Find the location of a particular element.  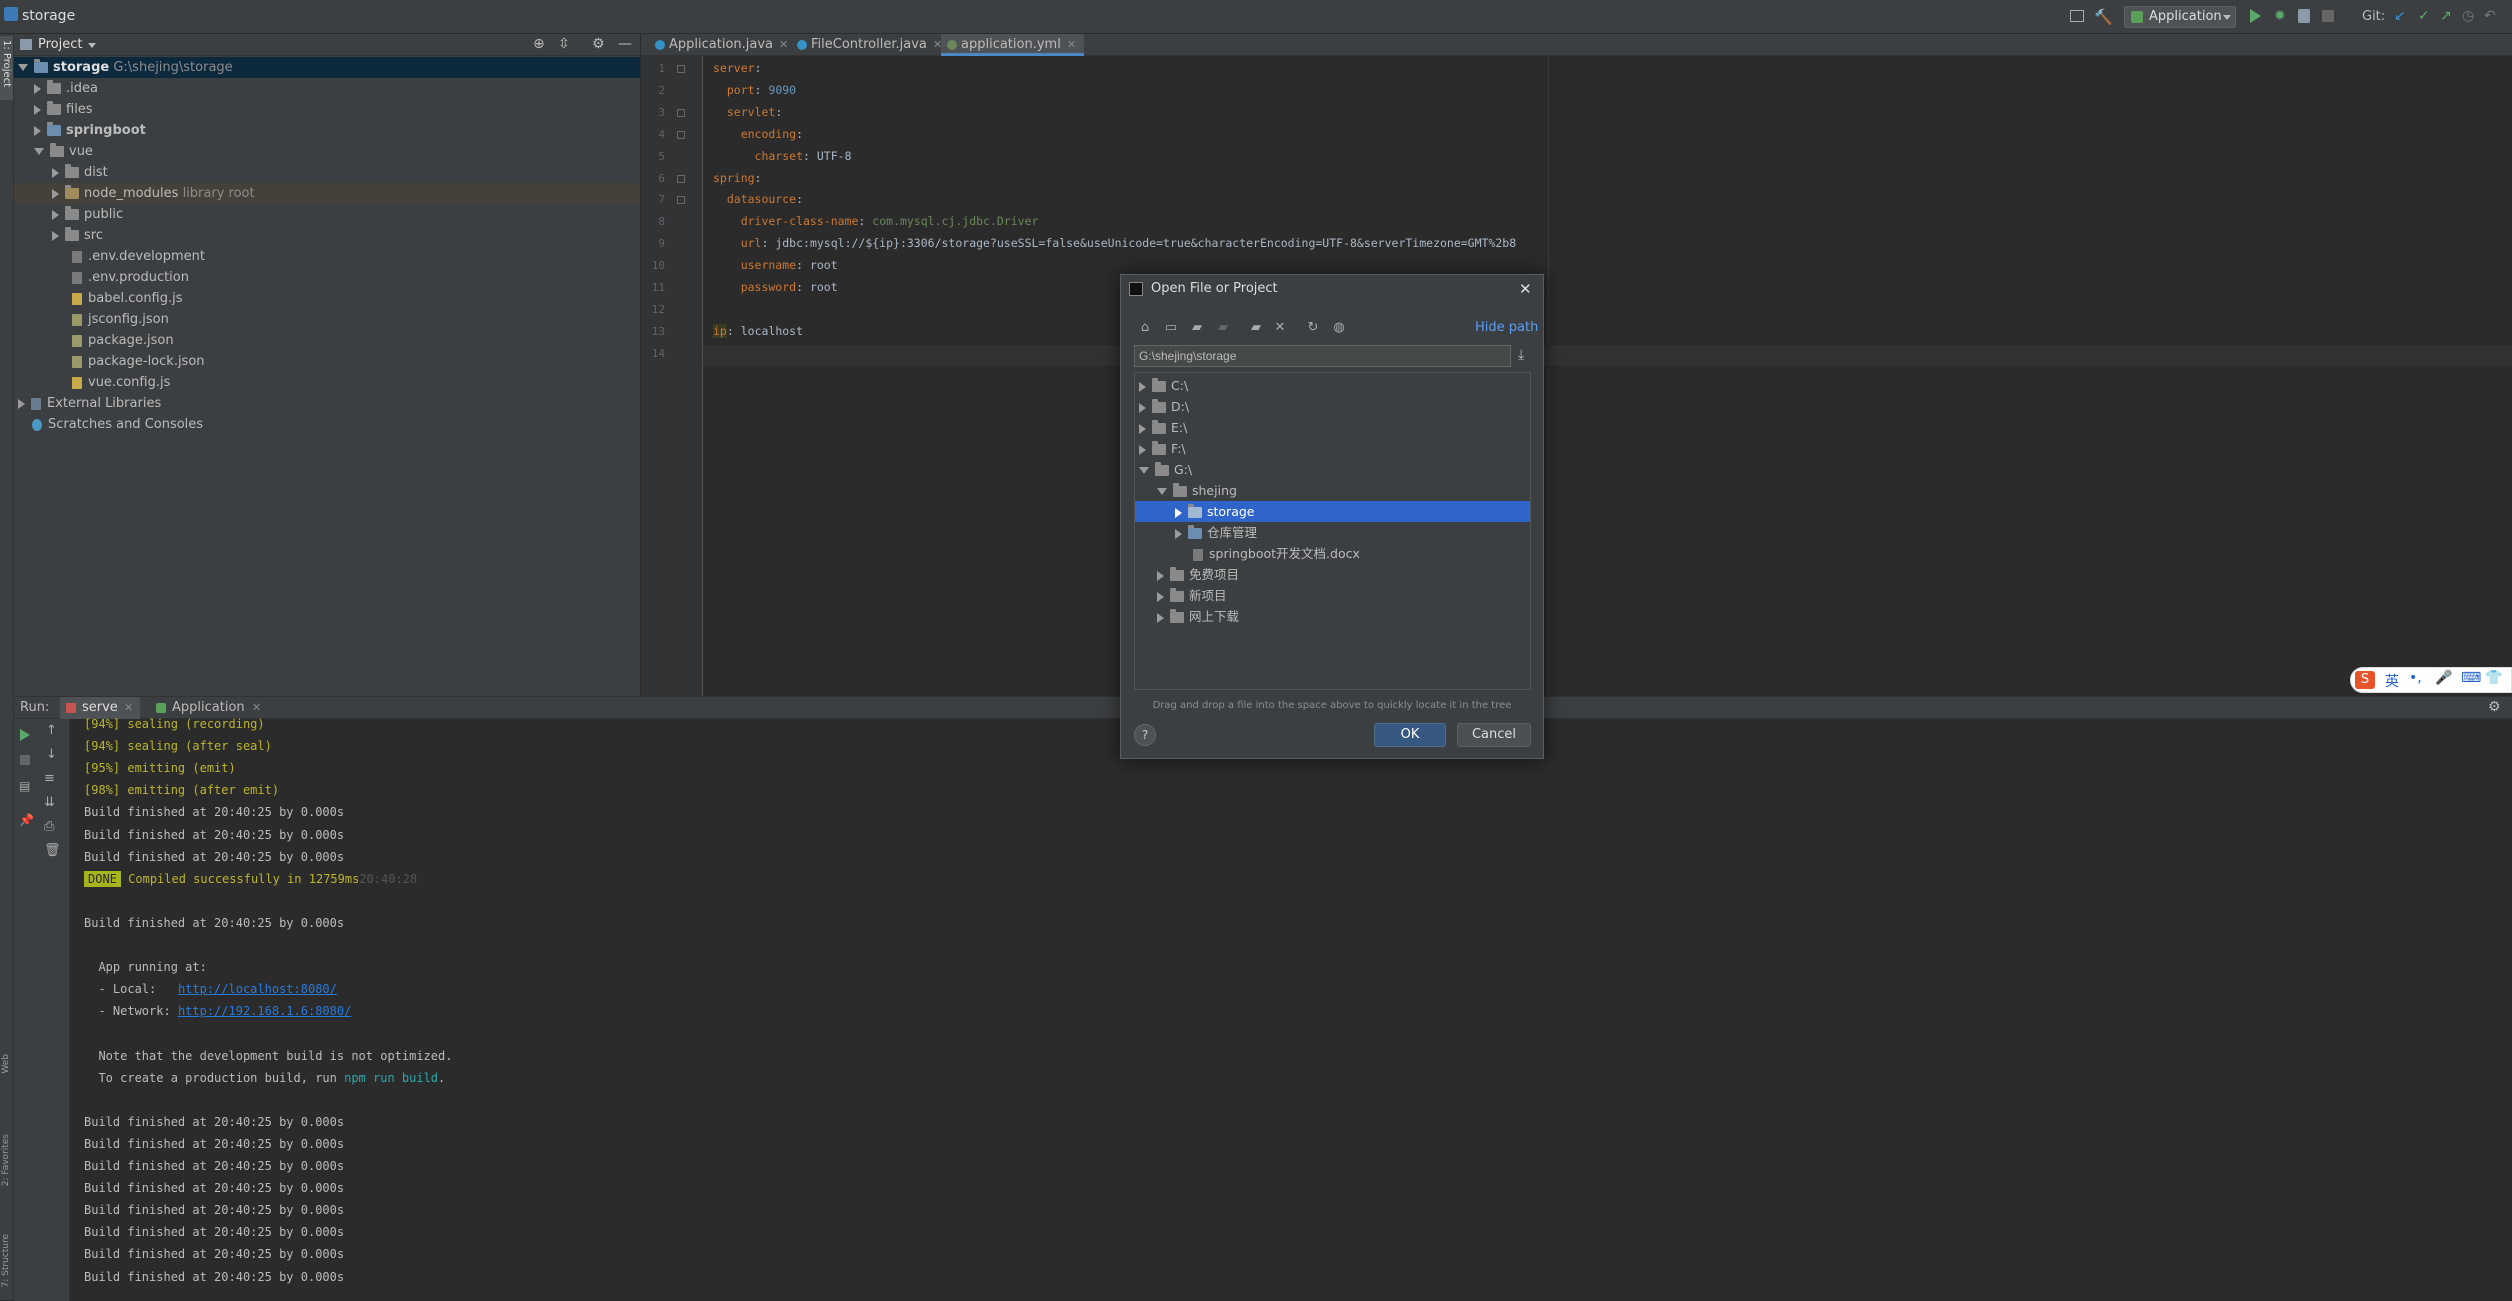

keyboard-icon: ⌨ is located at coordinates (2471, 678).